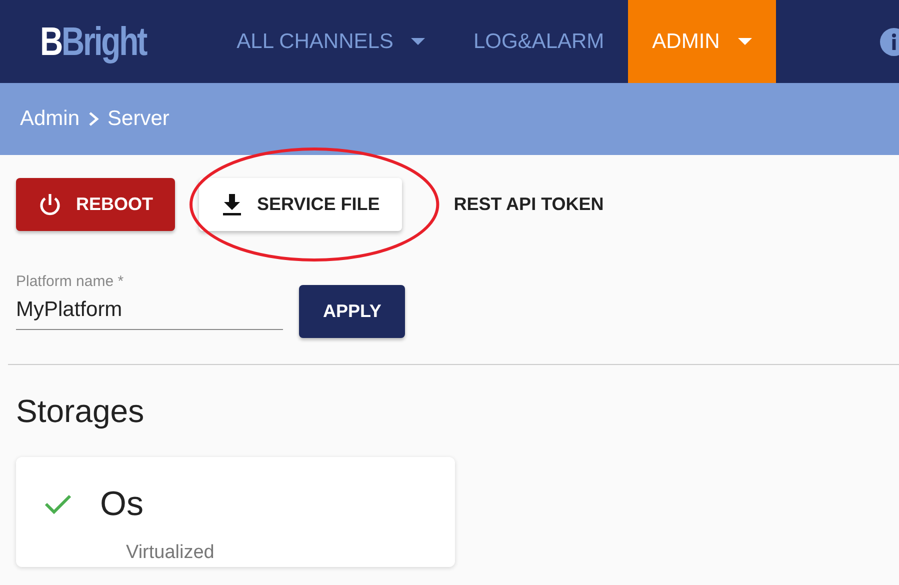 The height and width of the screenshot is (585, 899). What do you see at coordinates (50, 204) in the screenshot?
I see `power-icon` at bounding box center [50, 204].